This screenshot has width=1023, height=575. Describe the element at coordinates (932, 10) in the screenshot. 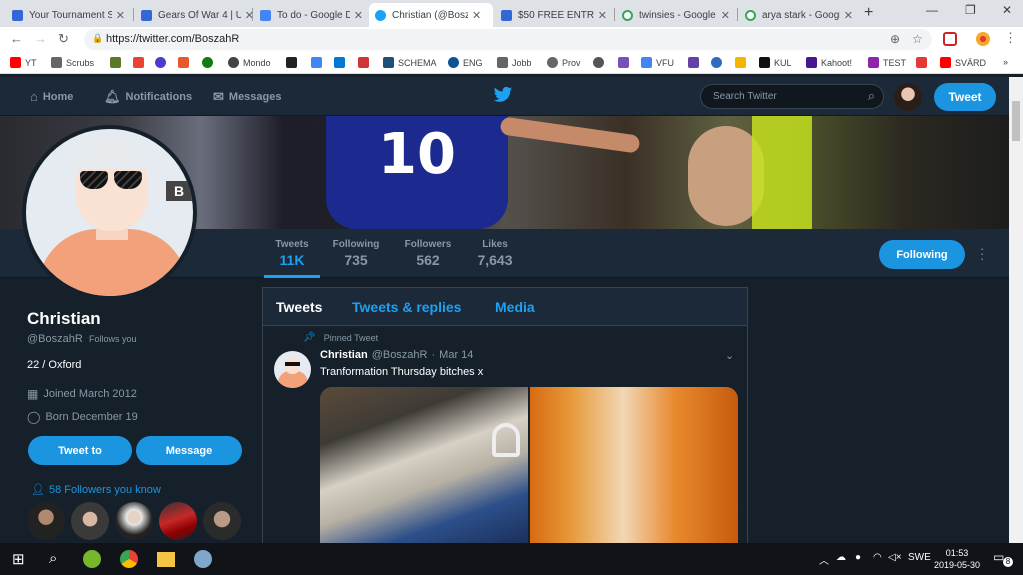

I see `minimize-icon: —` at that location.